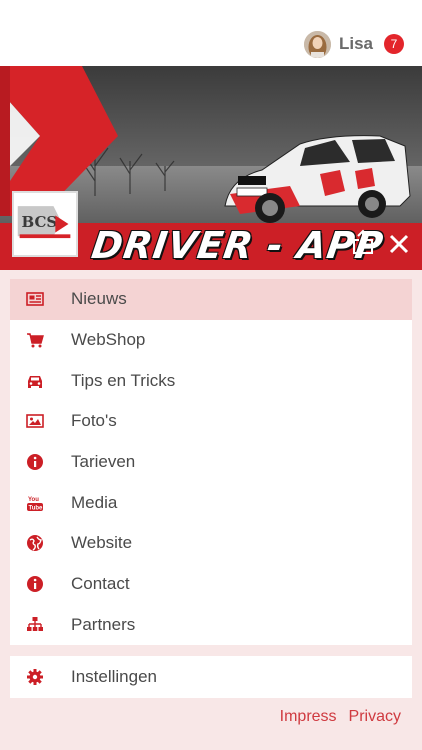  What do you see at coordinates (34, 340) in the screenshot?
I see `cart-icon` at bounding box center [34, 340].